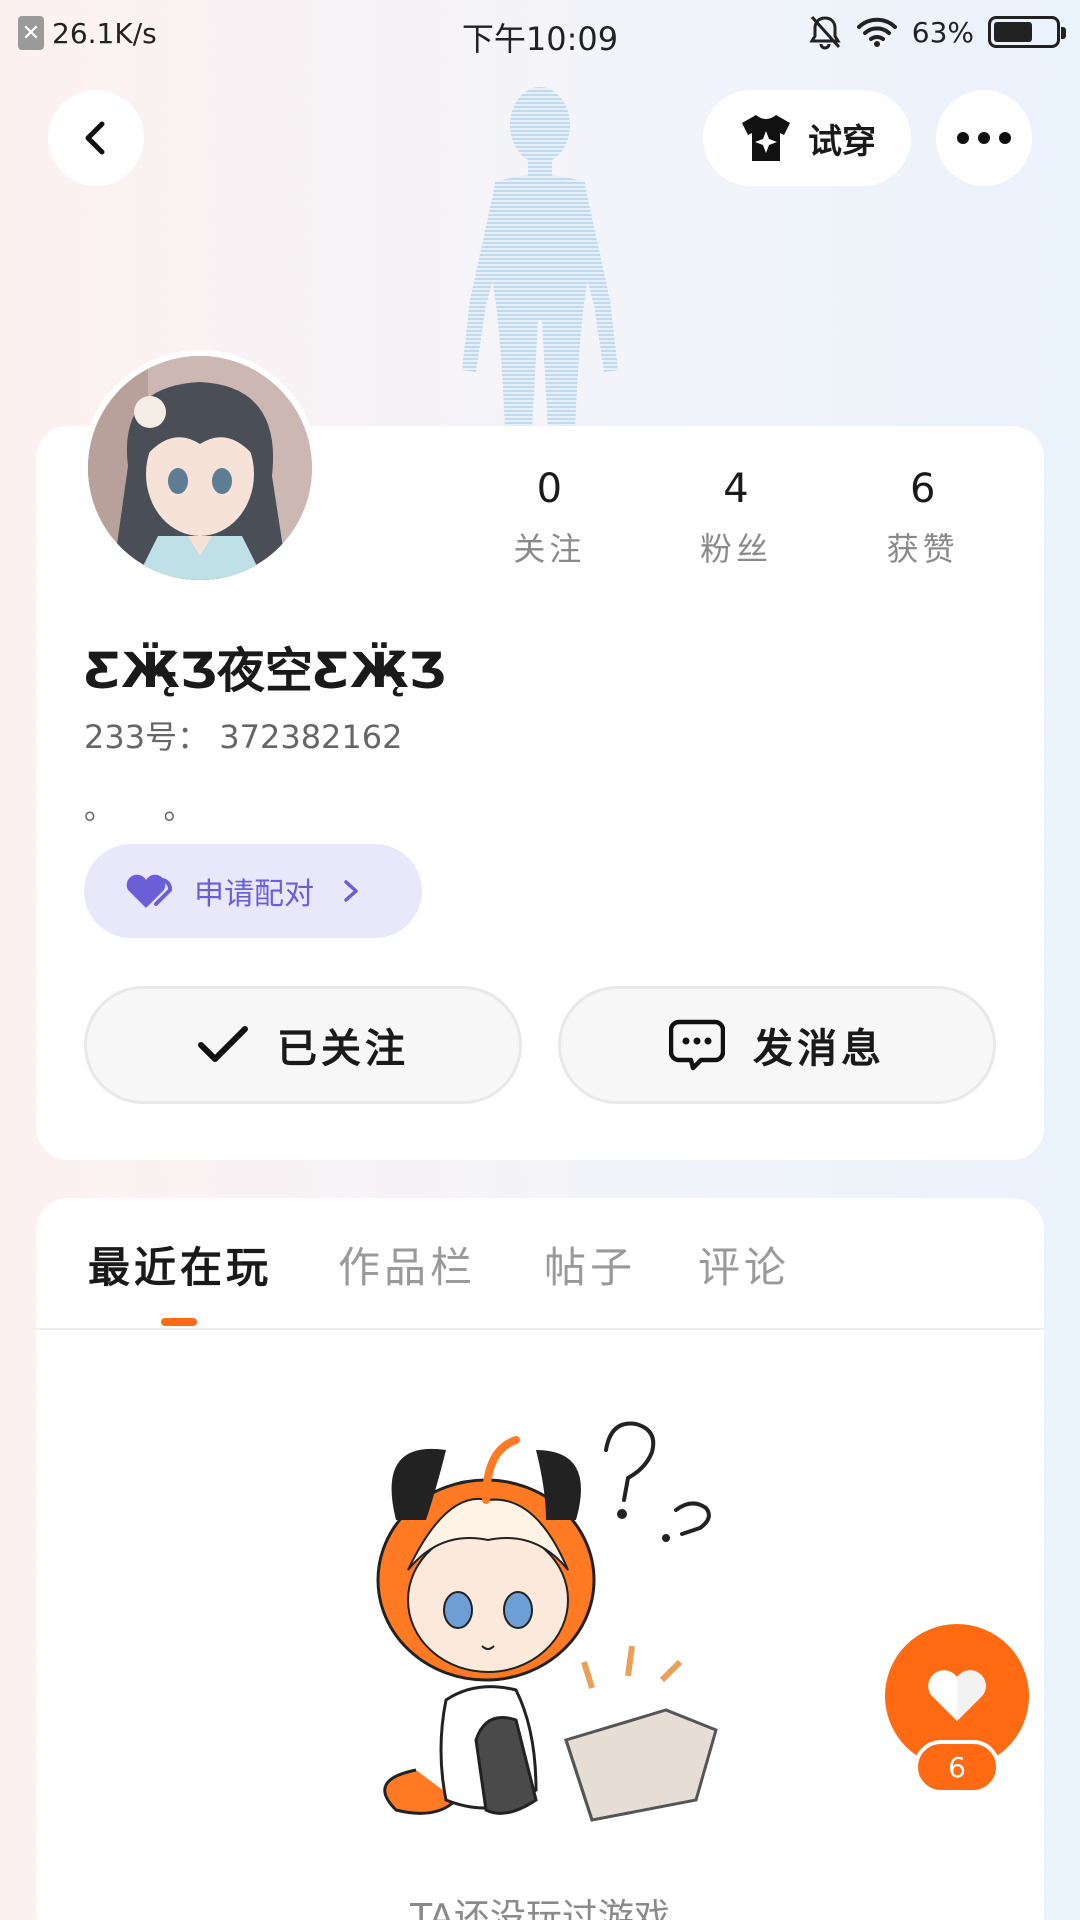 The image size is (1080, 1920). I want to click on tshirt-sparkle-icon, so click(766, 138).